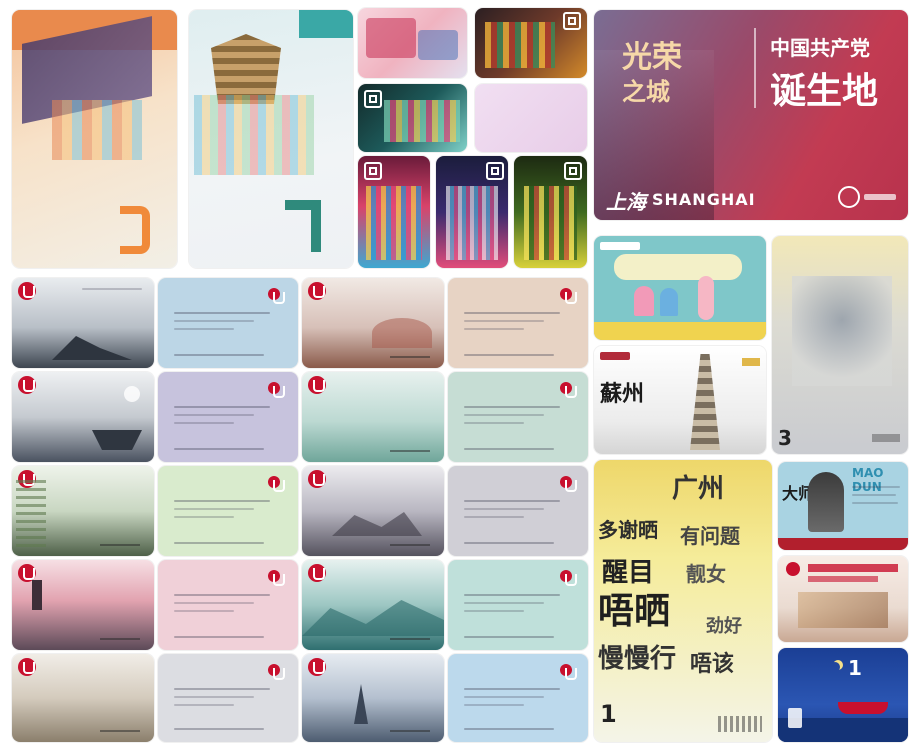  What do you see at coordinates (646, 92) in the screenshot?
I see `poster-left-line-2: 之城` at bounding box center [646, 92].